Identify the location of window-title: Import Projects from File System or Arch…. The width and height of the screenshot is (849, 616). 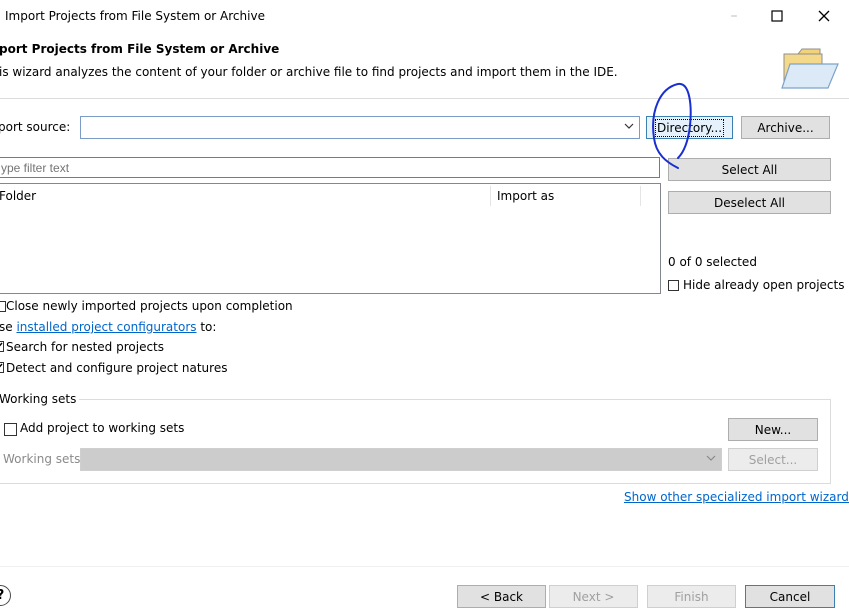
(135, 16).